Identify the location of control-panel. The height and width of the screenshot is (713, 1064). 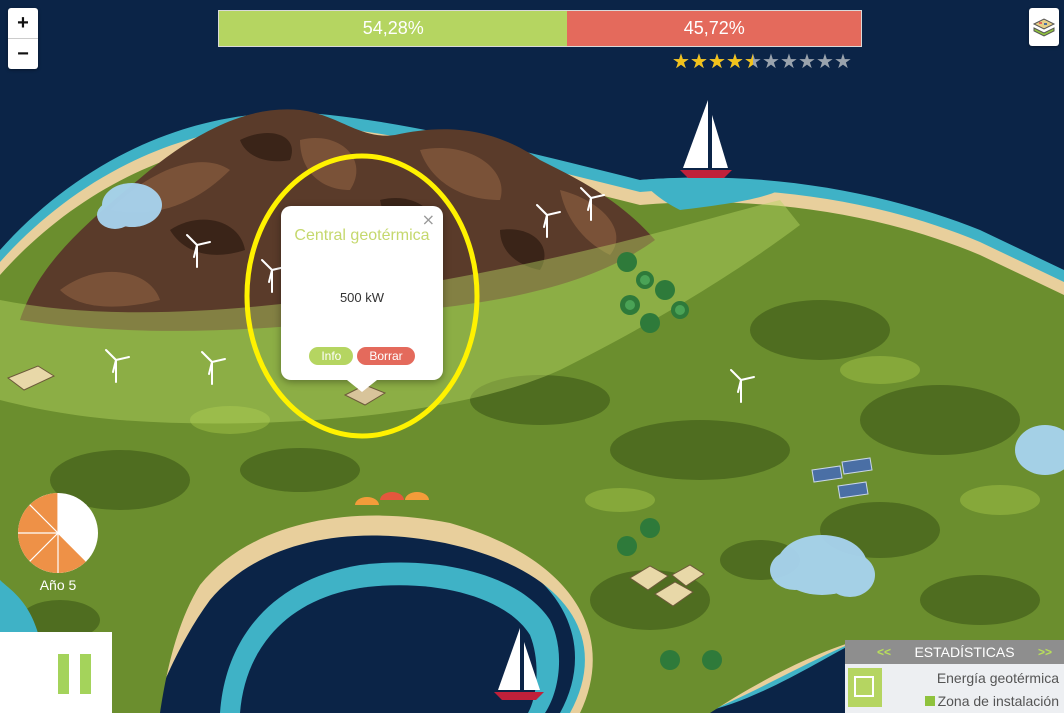
(56, 672).